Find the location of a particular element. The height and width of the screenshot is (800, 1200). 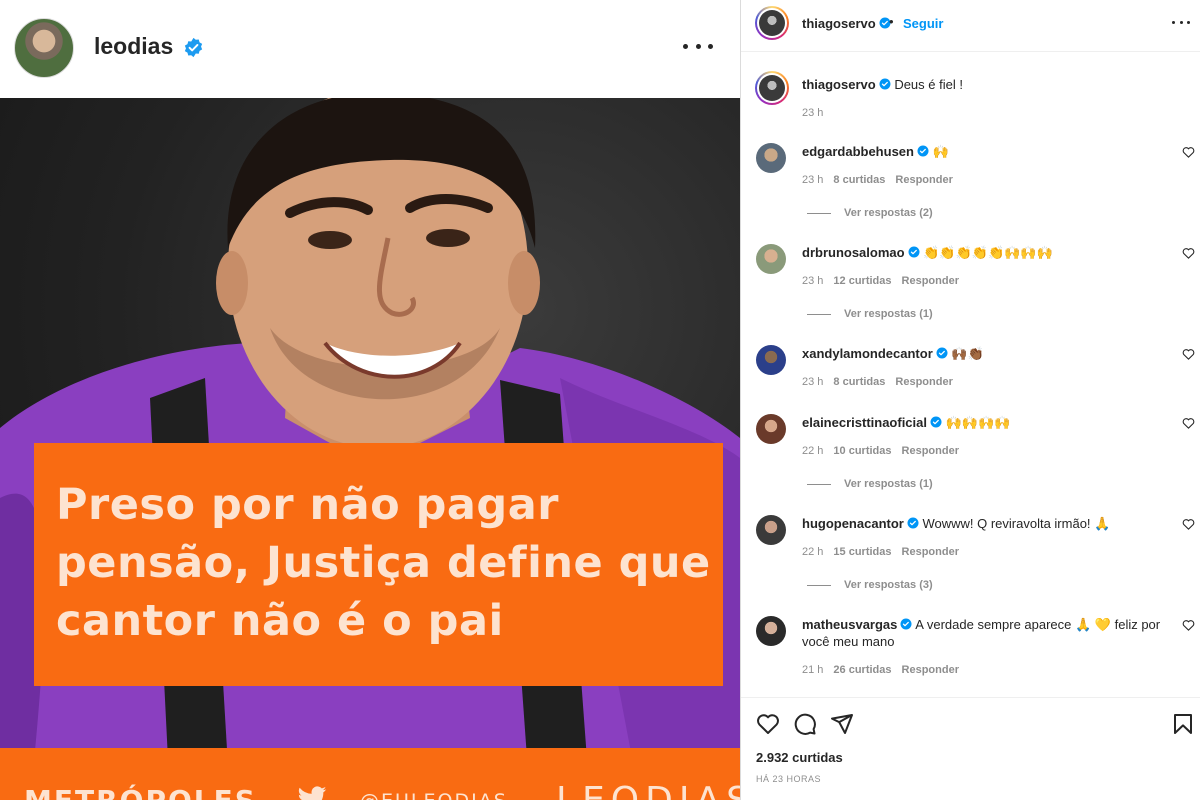

footer-brand-right: LEODIAS is located at coordinates (648, 790).